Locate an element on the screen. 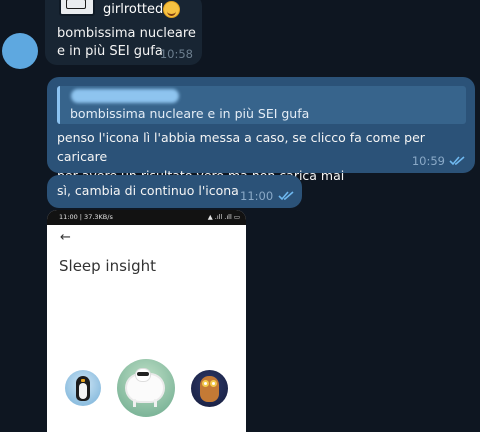 The height and width of the screenshot is (432, 480). penguin-icon is located at coordinates (83, 388).